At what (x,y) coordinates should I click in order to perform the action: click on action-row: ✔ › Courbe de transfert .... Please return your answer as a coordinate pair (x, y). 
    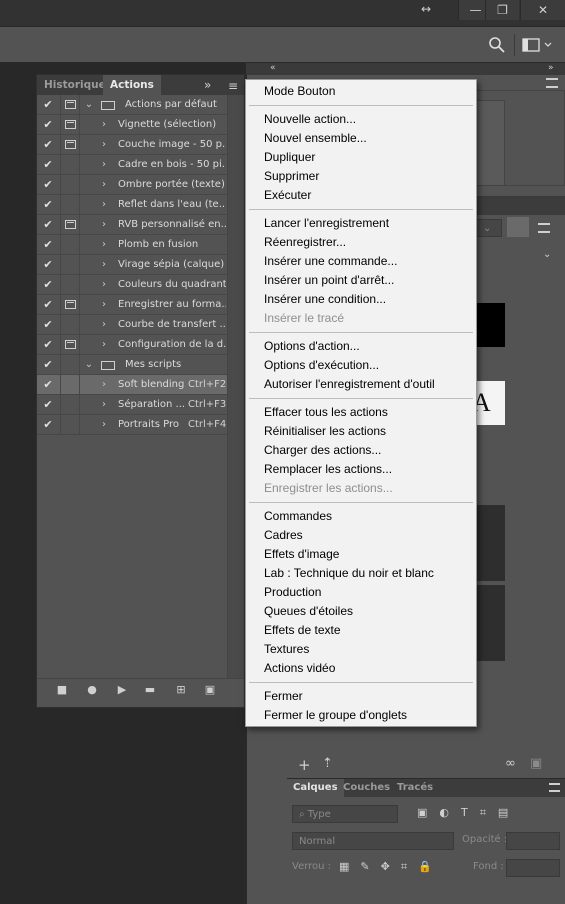
    Looking at the image, I should click on (132, 325).